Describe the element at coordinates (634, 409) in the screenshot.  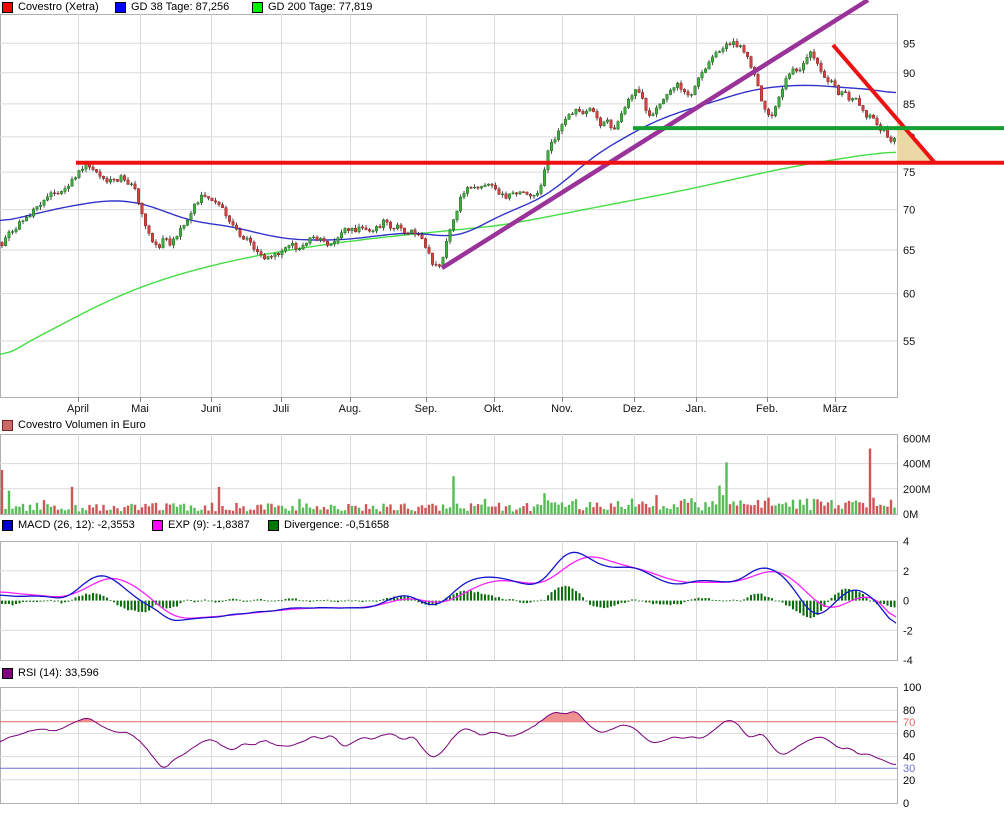
I see `month-label: Dez.` at that location.